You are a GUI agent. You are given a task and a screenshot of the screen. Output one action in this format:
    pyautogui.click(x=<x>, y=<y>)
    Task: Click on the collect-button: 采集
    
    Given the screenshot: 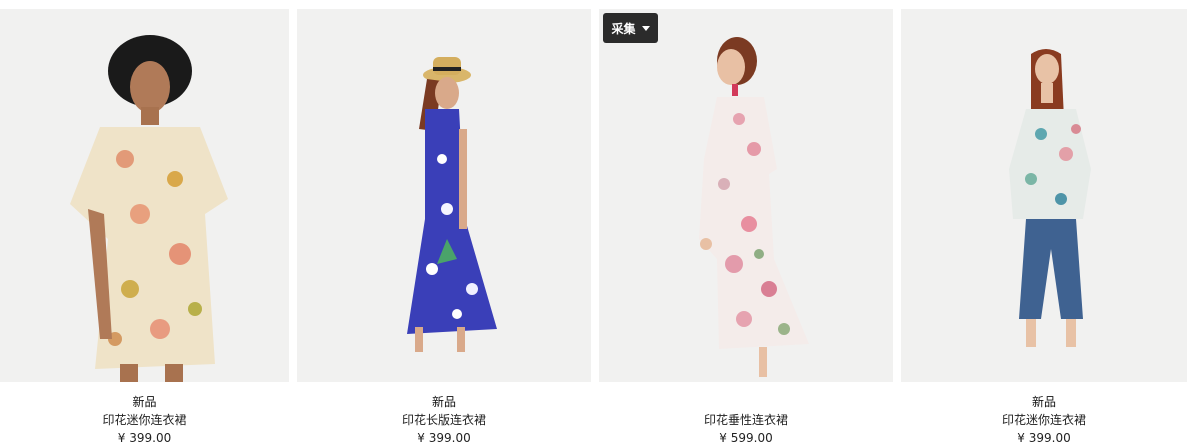 What is the action you would take?
    pyautogui.click(x=630, y=28)
    